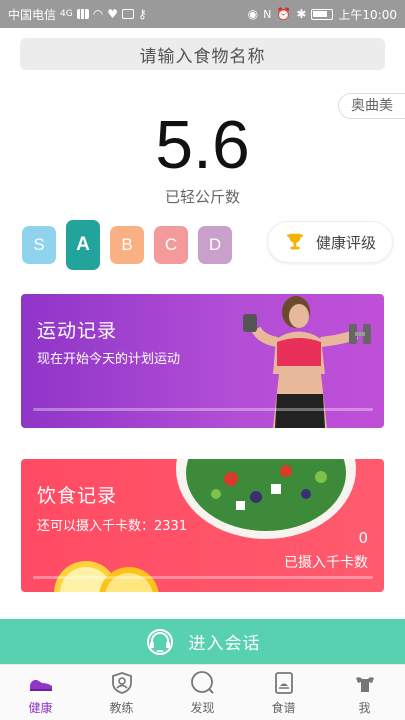 The height and width of the screenshot is (720, 405). What do you see at coordinates (77, 496) in the screenshot?
I see `diet-card-title: 饮食记录` at bounding box center [77, 496].